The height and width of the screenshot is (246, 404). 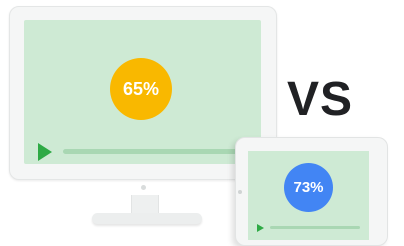 I want to click on monitor-power-dot, so click(x=143, y=187).